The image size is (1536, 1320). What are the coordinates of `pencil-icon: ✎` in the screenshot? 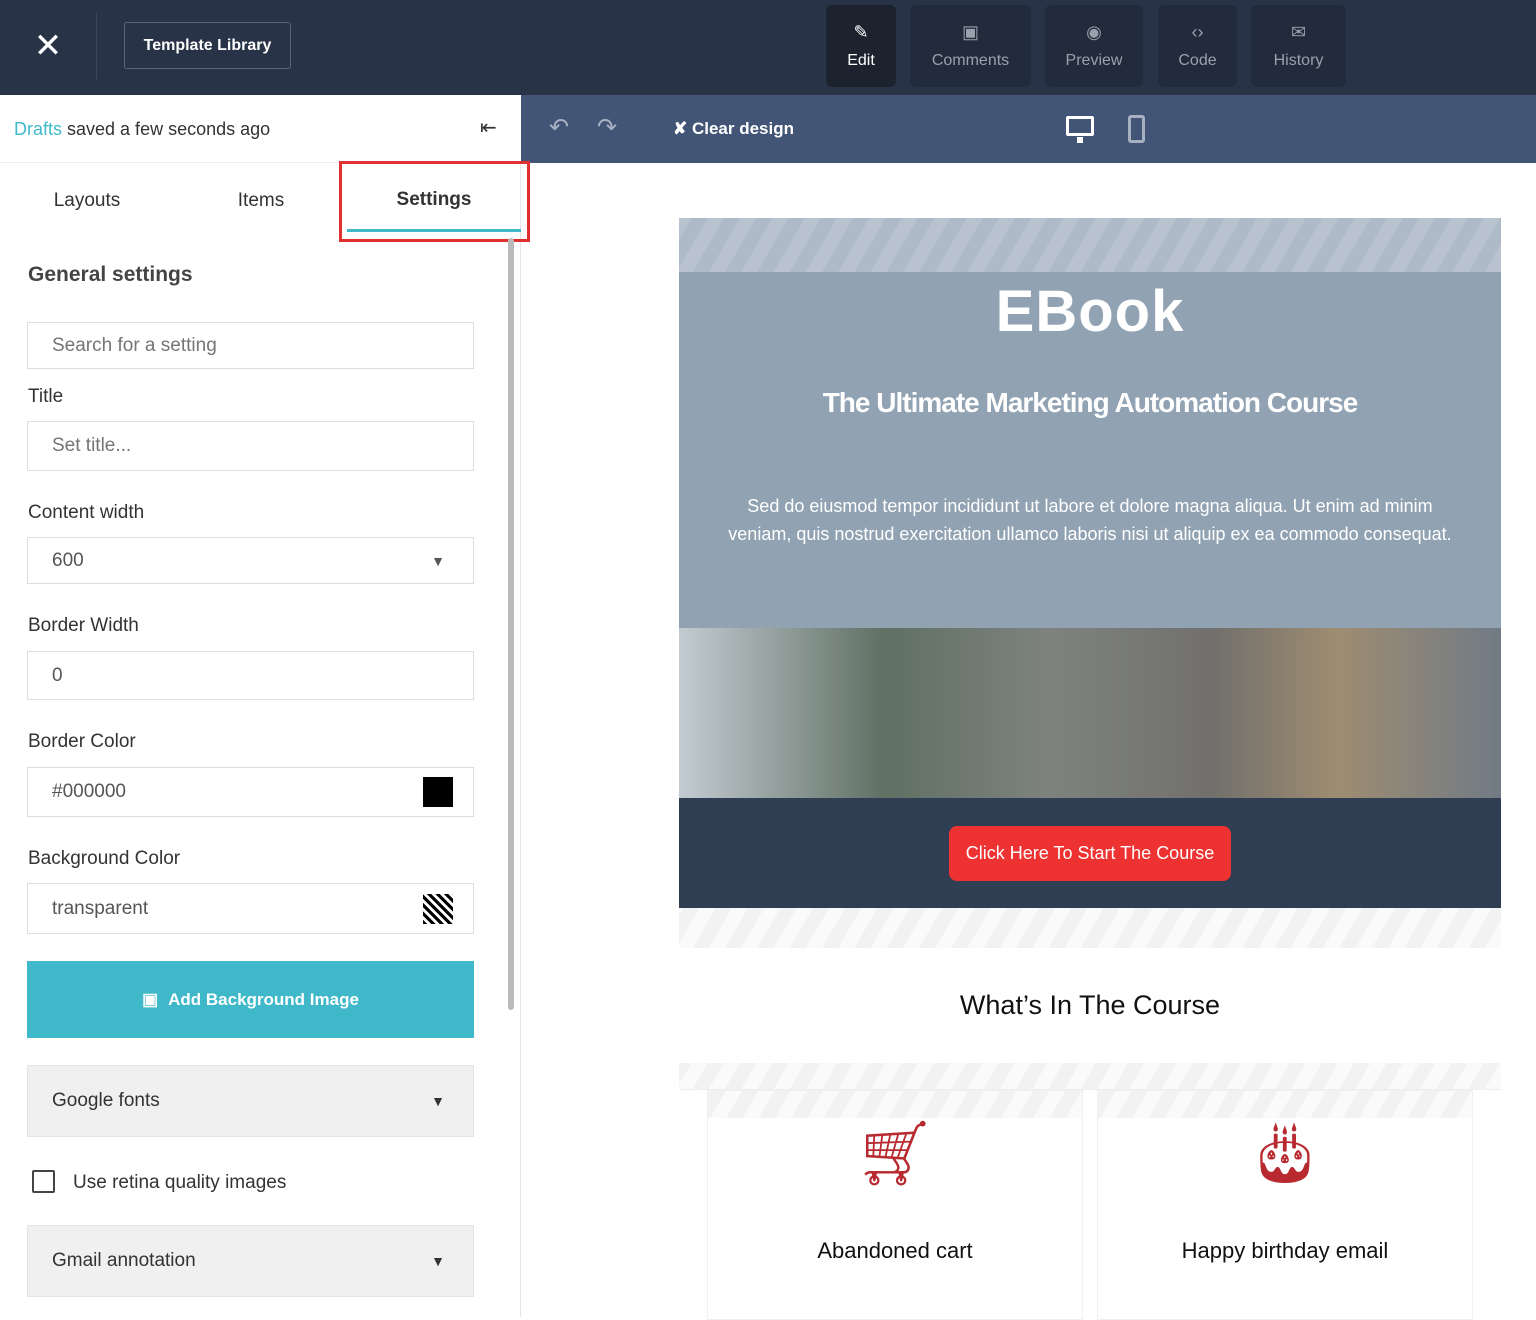 It's located at (861, 32).